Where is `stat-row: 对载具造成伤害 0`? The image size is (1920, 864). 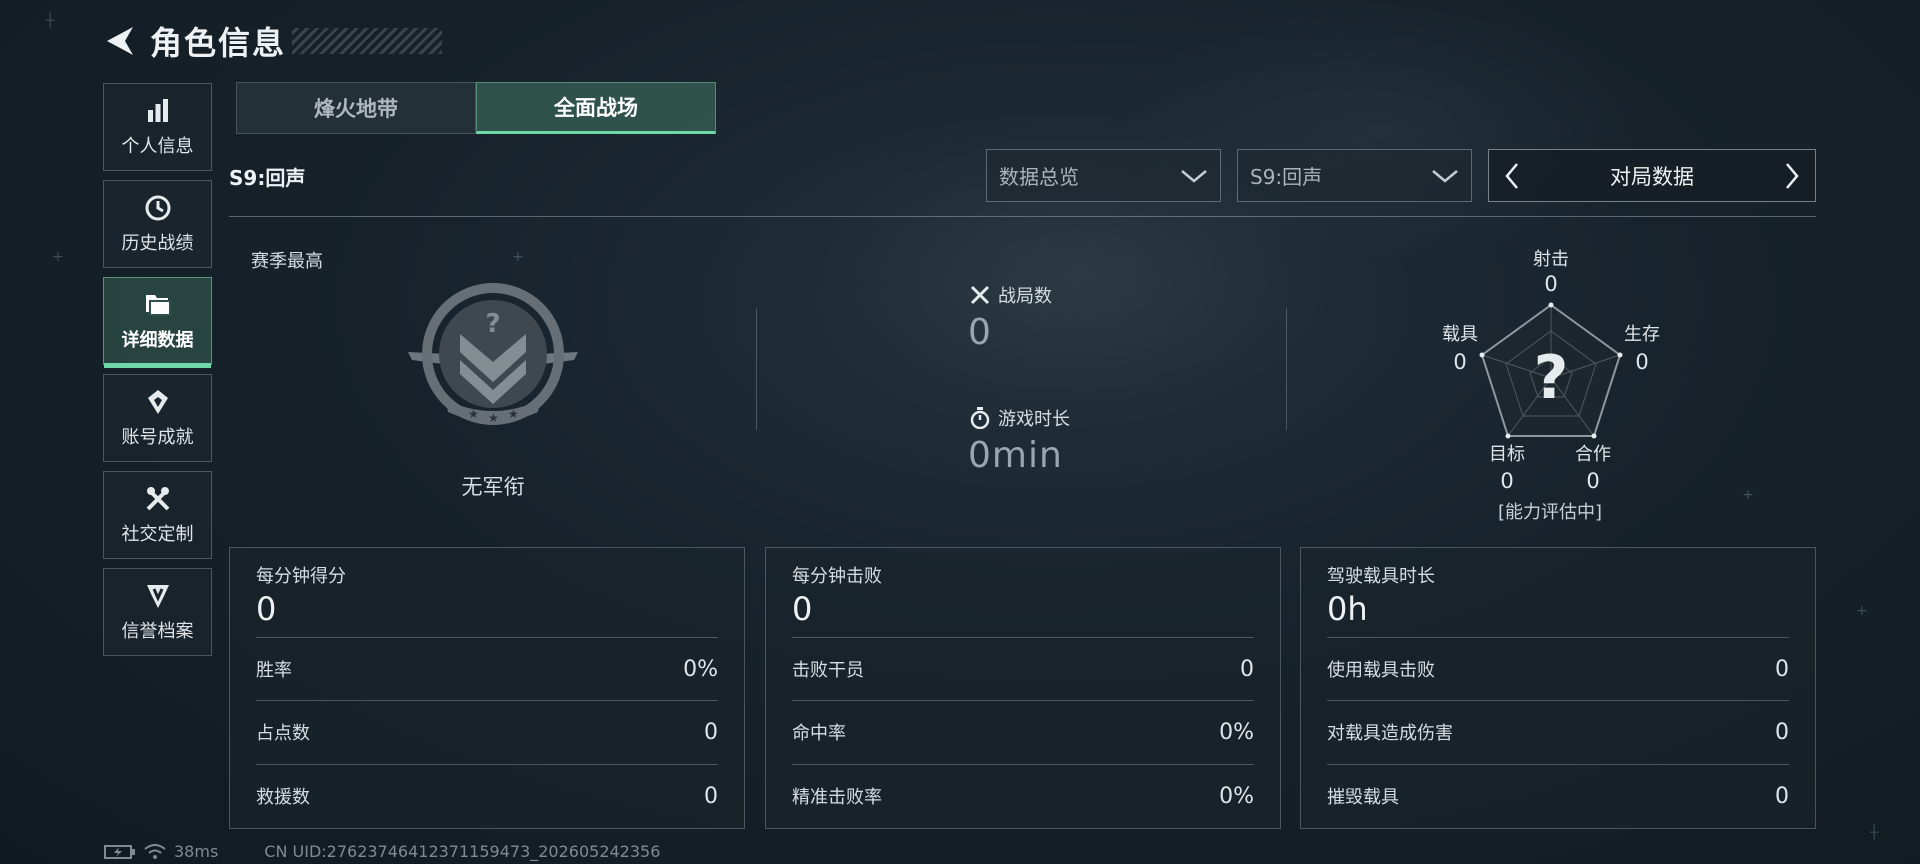
stat-row: 对载具造成伤害 0 is located at coordinates (1558, 732).